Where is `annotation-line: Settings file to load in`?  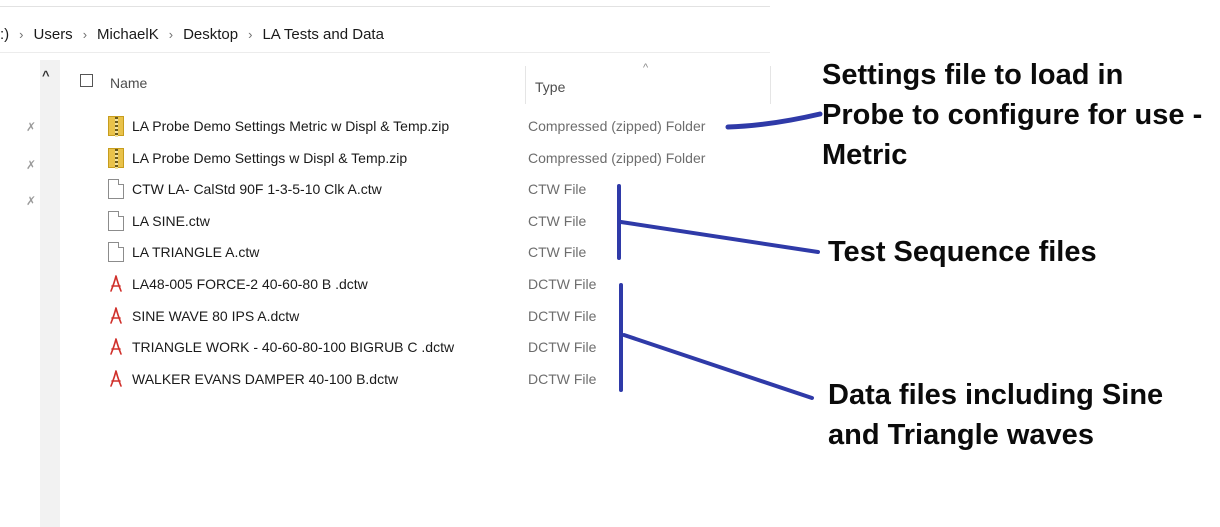
annotation-line: Settings file to load in is located at coordinates (973, 75).